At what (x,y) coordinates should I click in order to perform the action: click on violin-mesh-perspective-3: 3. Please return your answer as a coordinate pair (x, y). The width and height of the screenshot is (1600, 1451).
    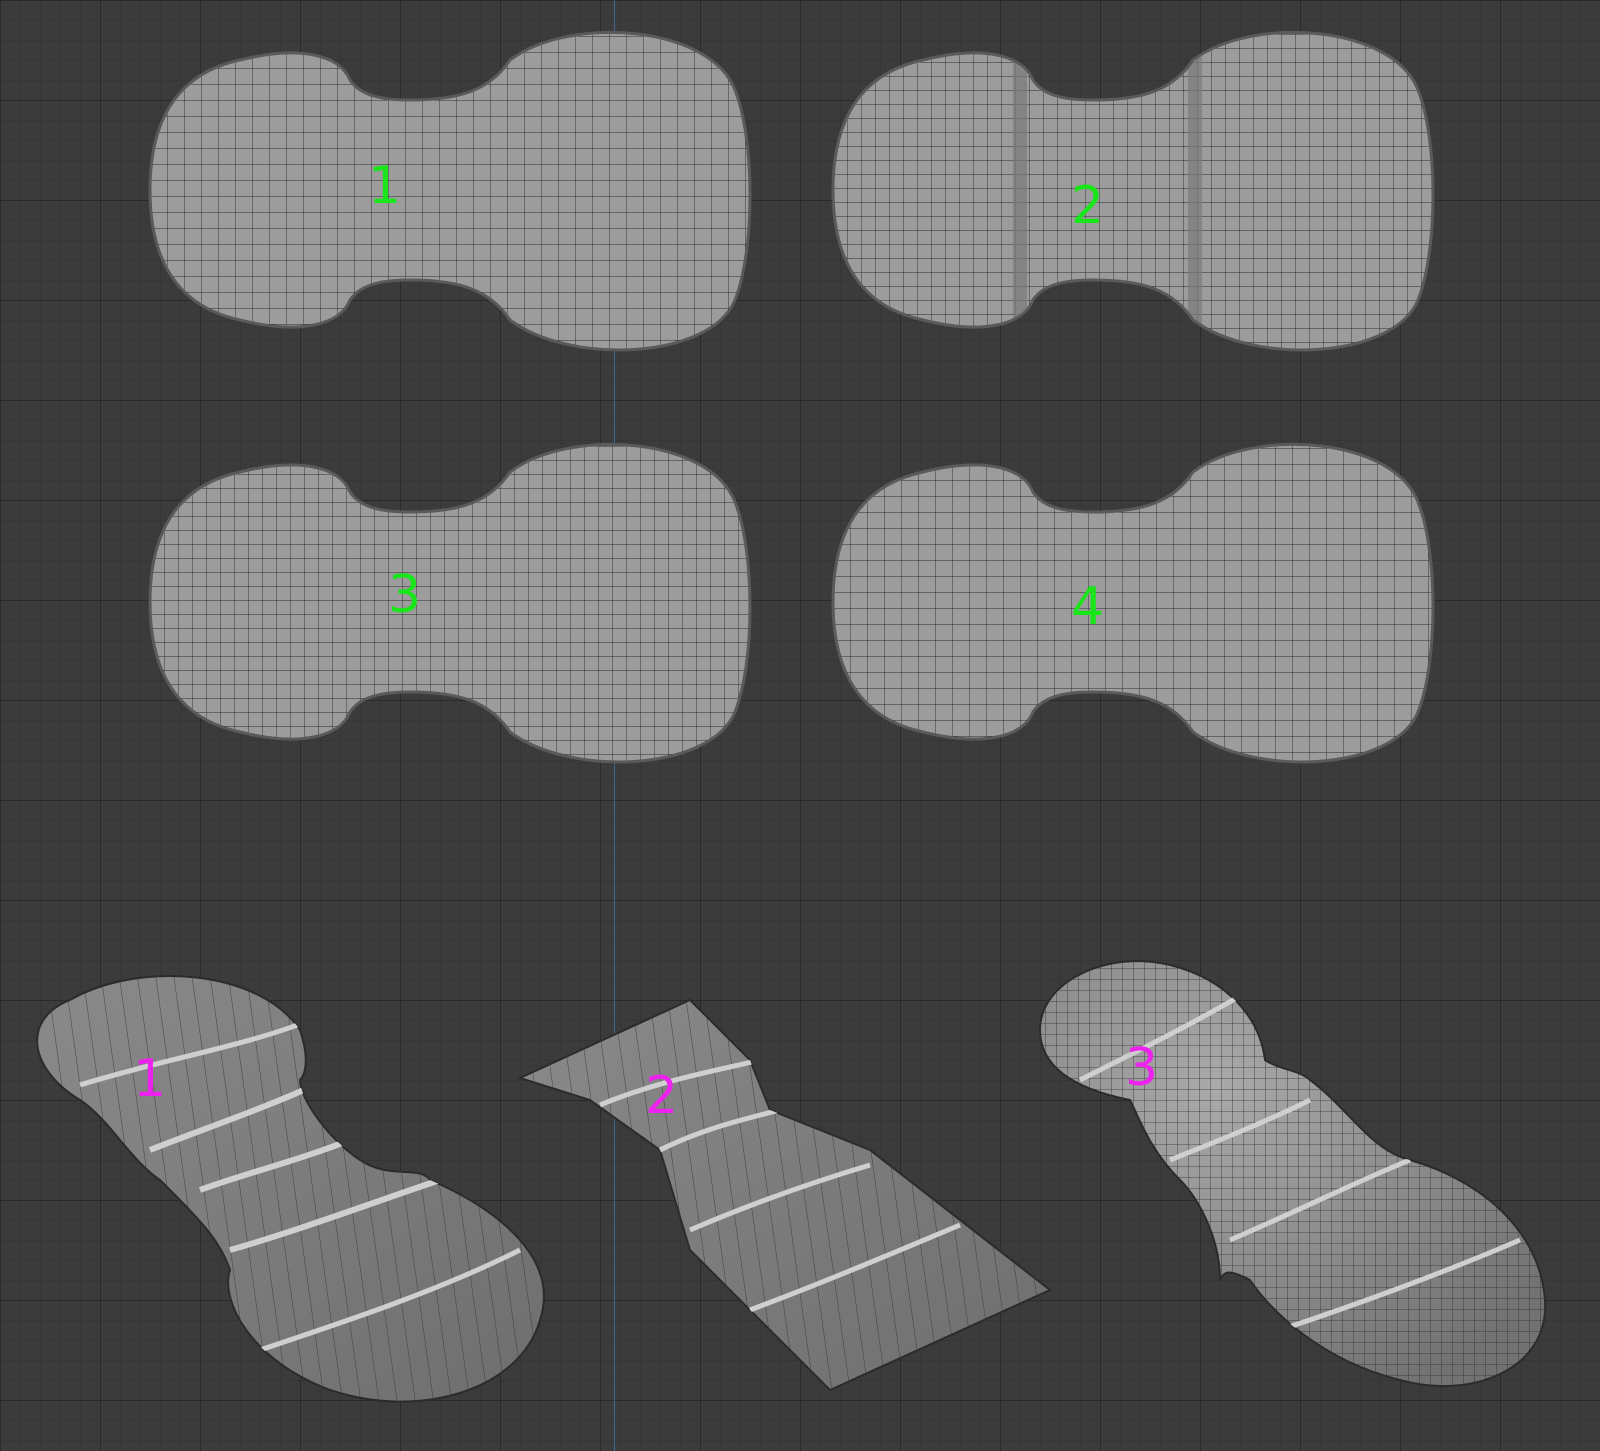
    Looking at the image, I should click on (1290, 1170).